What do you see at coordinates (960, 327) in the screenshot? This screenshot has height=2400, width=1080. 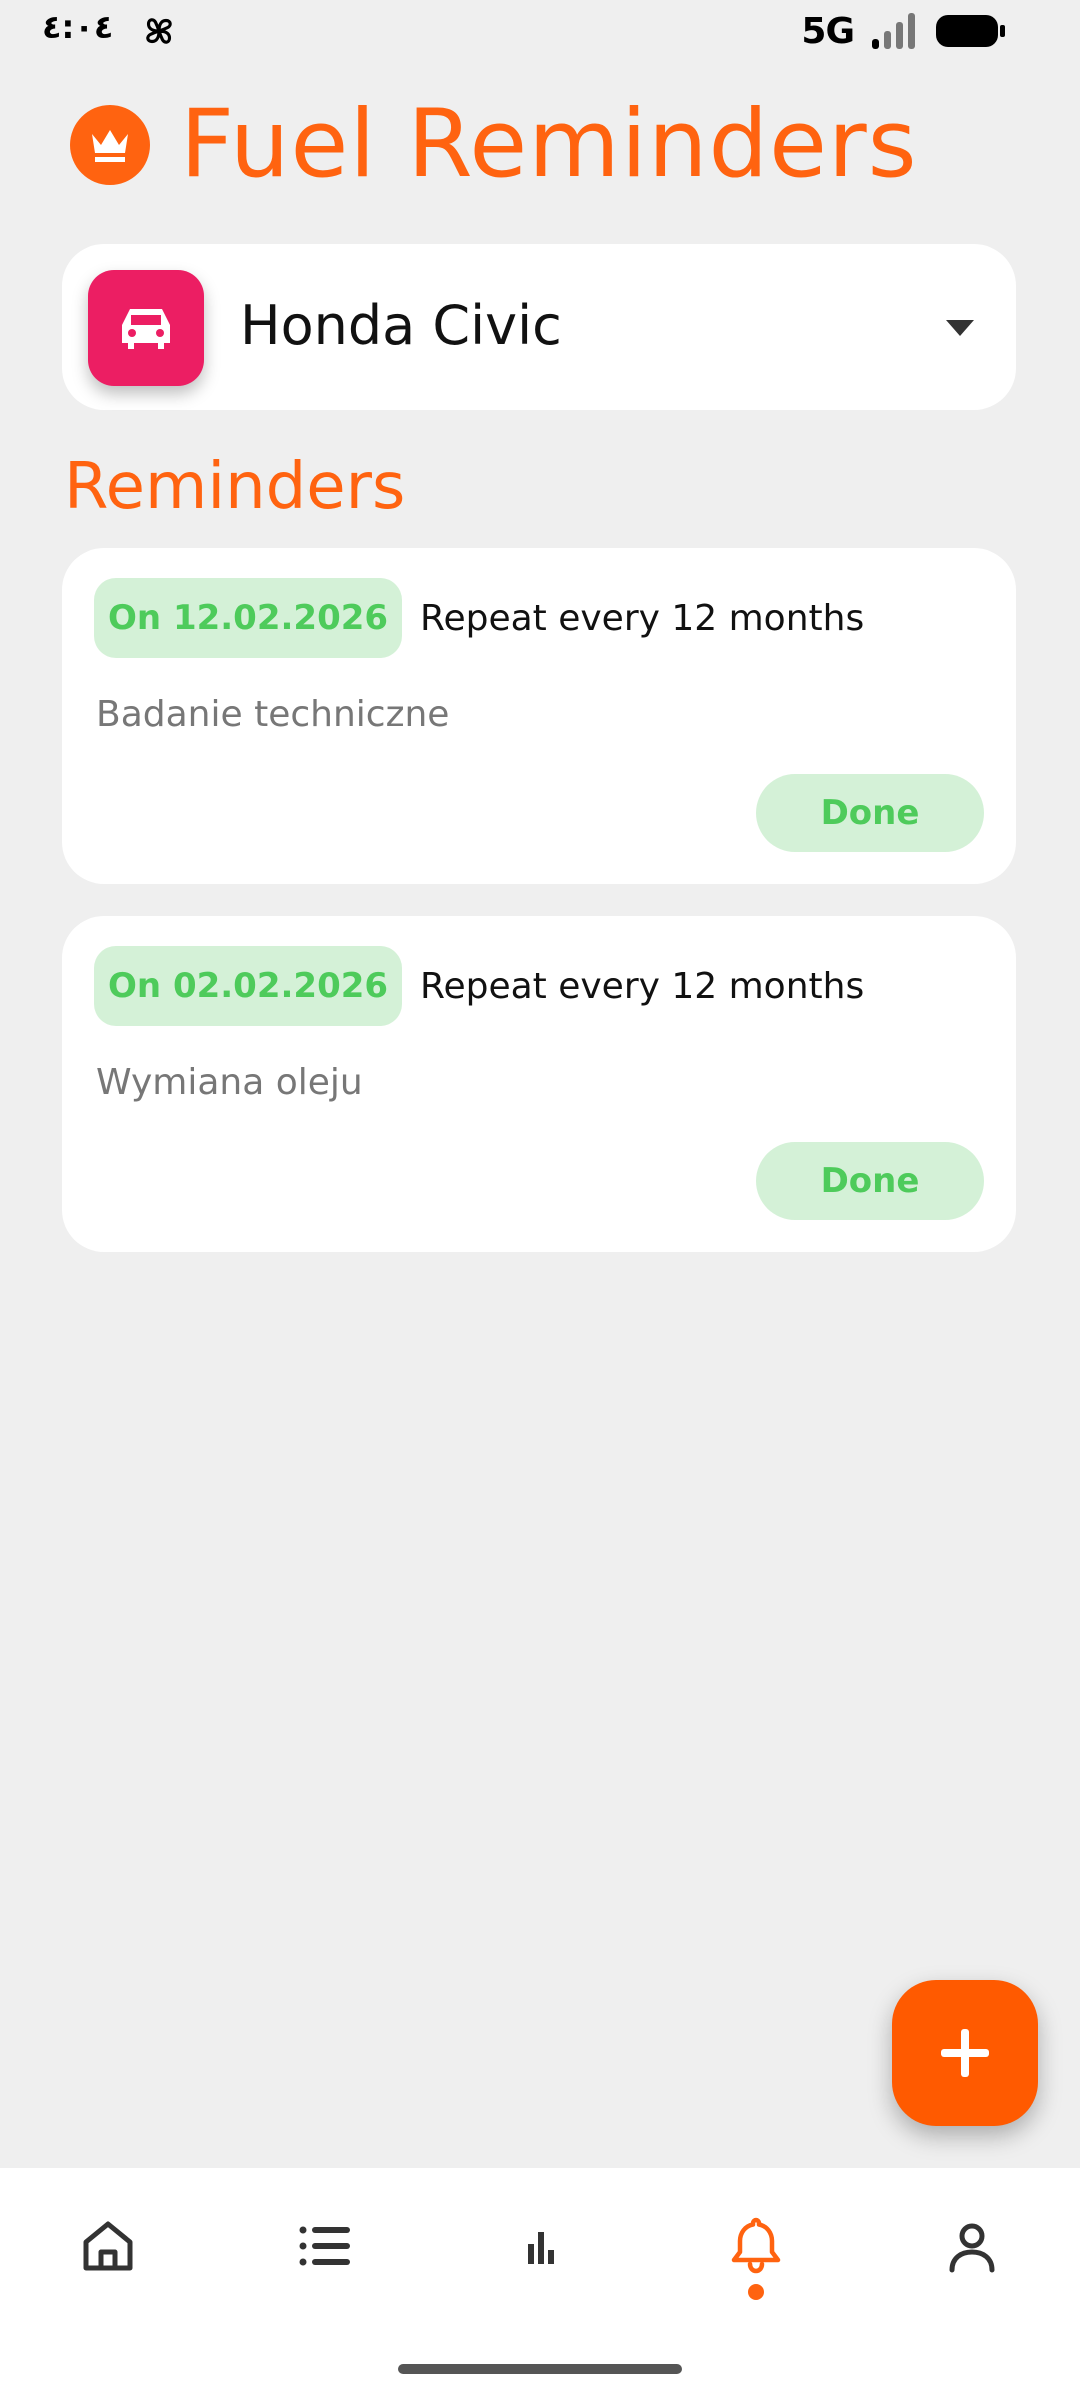 I see `chevron-down-icon` at bounding box center [960, 327].